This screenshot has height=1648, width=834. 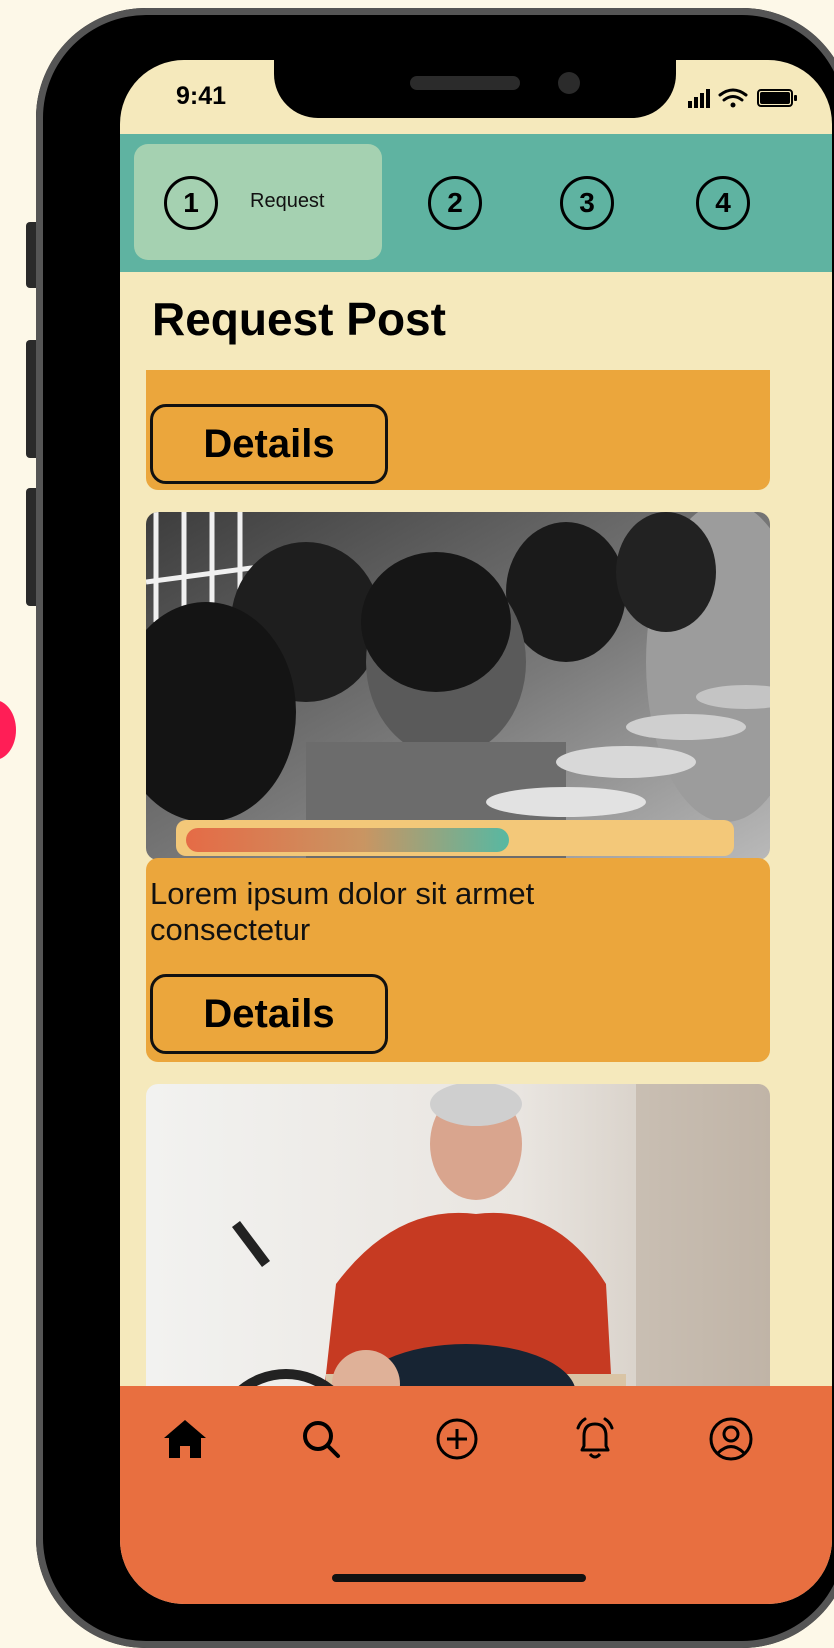 I want to click on bell-icon, so click(x=595, y=1439).